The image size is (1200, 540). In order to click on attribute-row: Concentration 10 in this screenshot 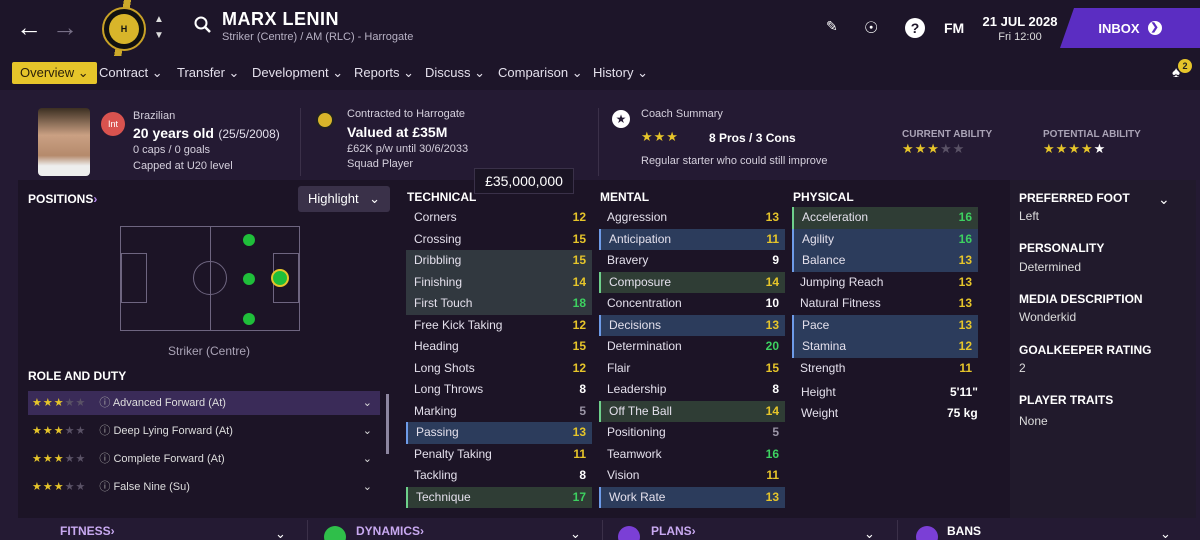, I will do `click(692, 304)`.